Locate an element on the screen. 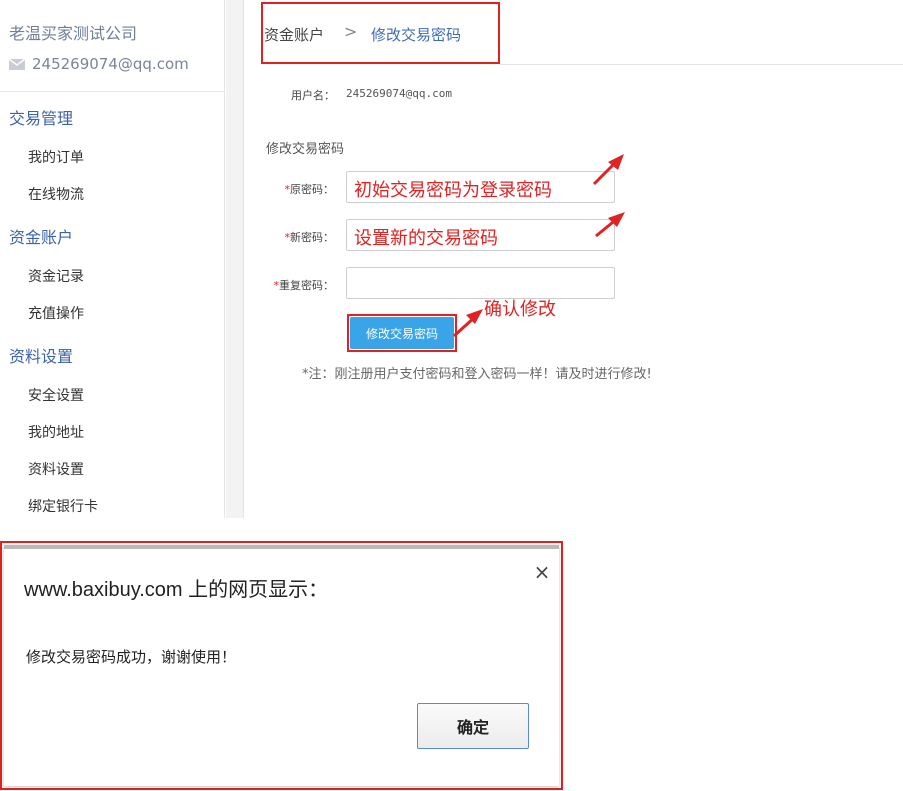 The width and height of the screenshot is (903, 791). sidebar-item-recharge: 充值操作 is located at coordinates (56, 313).